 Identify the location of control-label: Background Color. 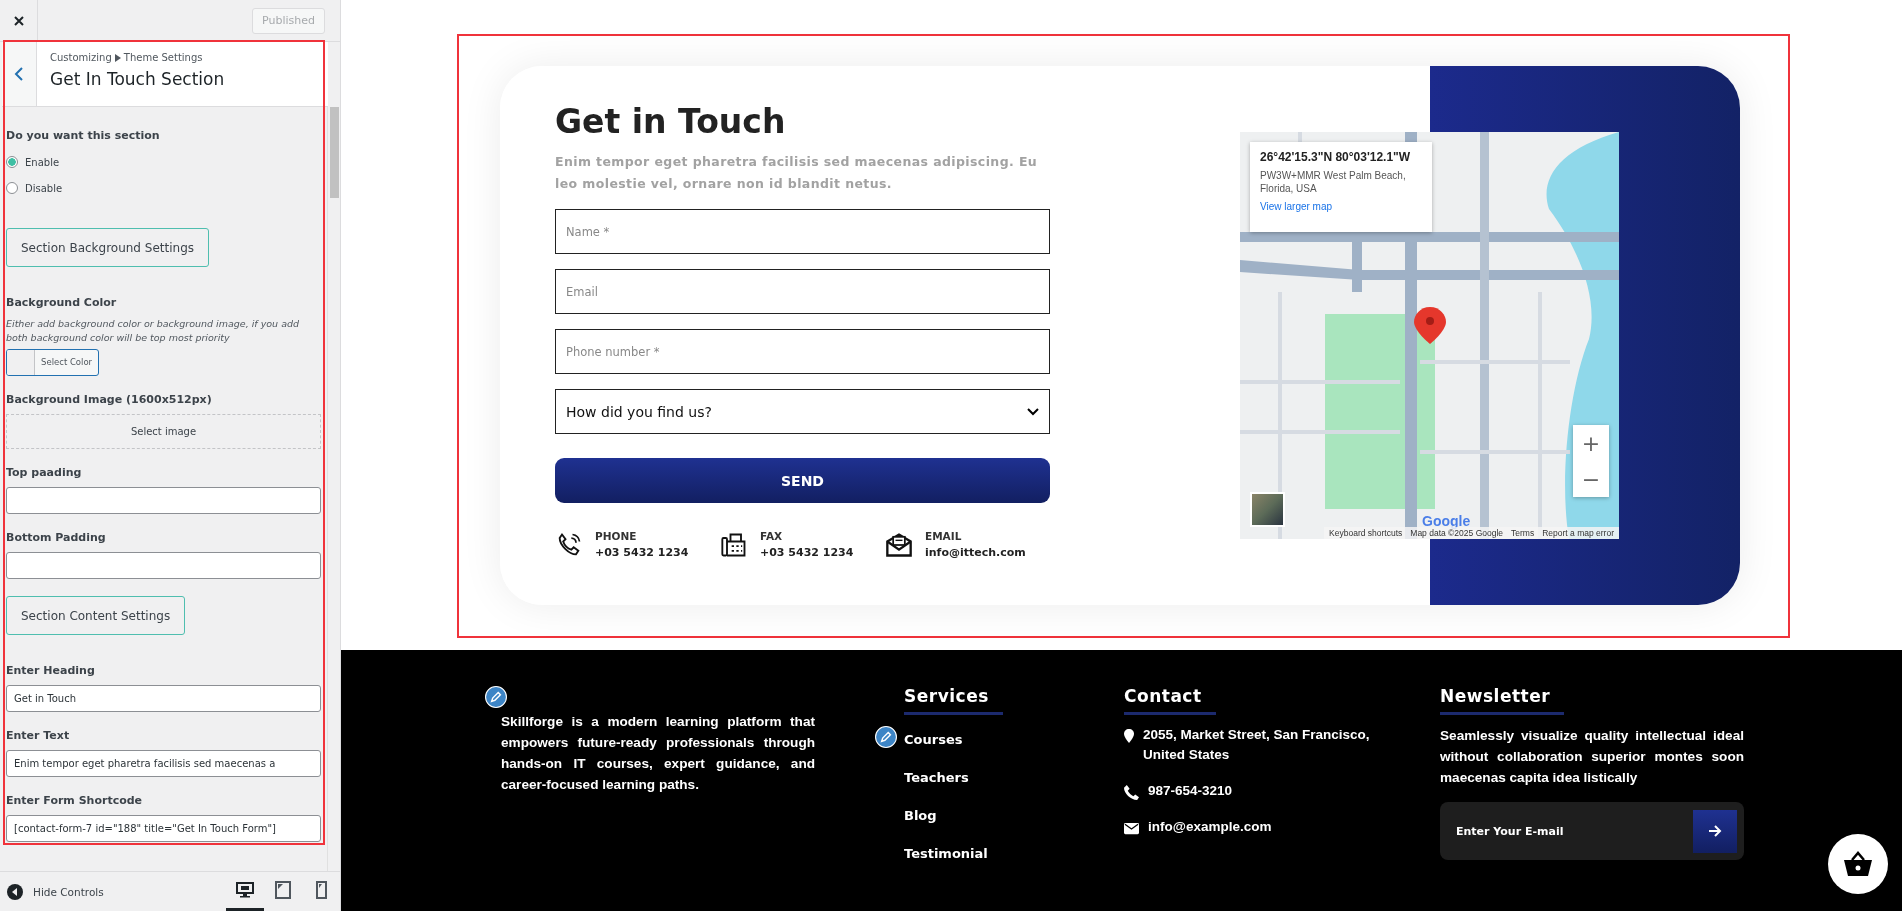
(62, 302).